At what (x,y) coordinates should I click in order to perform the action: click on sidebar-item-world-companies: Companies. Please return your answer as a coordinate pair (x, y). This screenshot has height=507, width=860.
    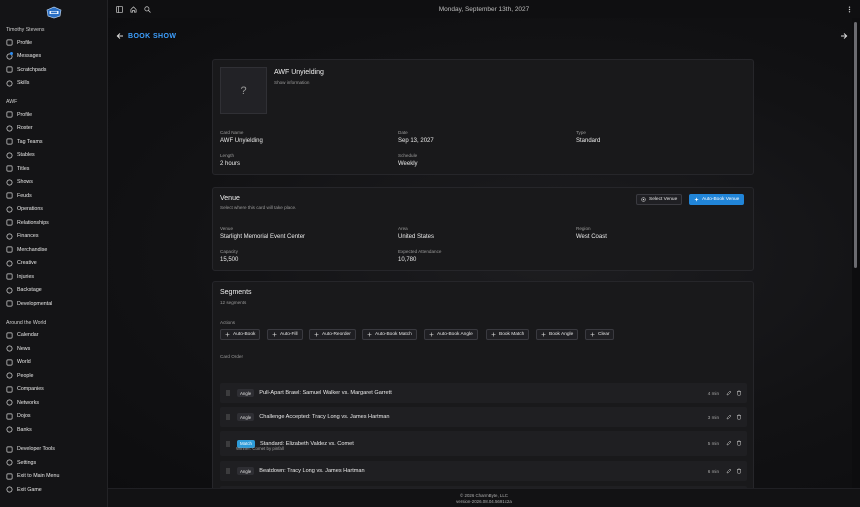
    Looking at the image, I should click on (53, 390).